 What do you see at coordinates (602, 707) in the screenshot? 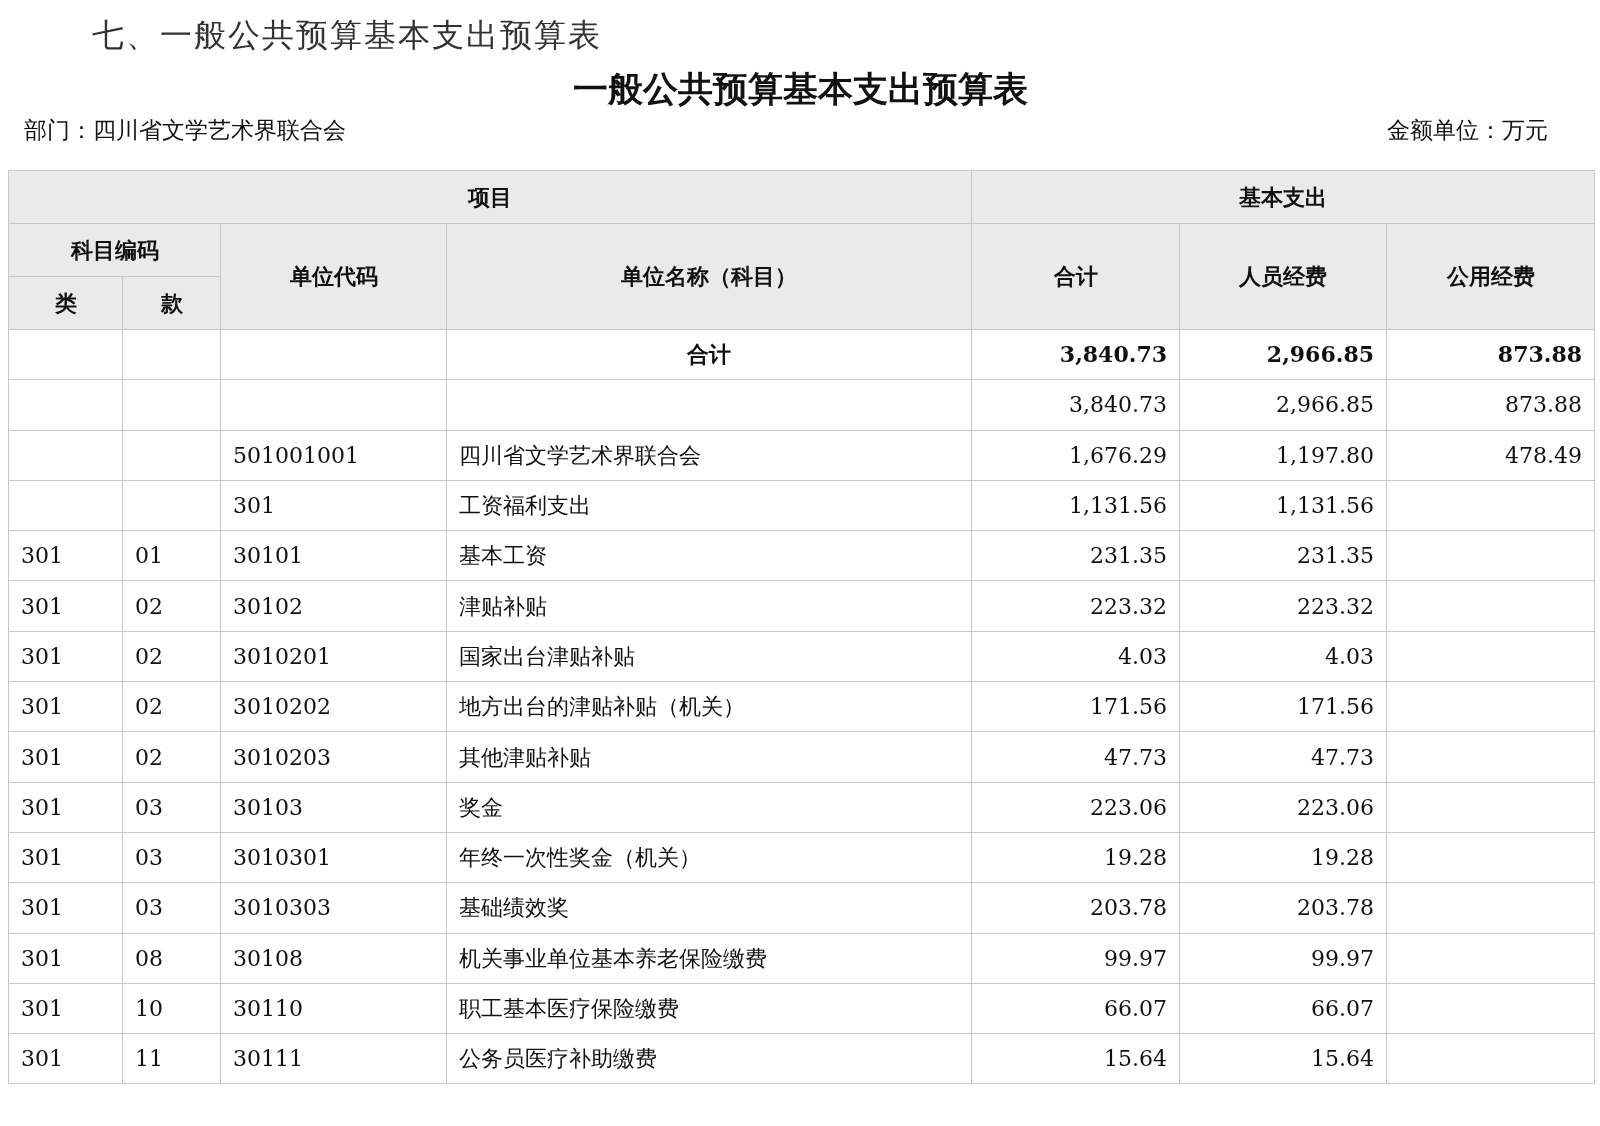
I see `name-text: 地方出台的津贴补贴（机关）` at bounding box center [602, 707].